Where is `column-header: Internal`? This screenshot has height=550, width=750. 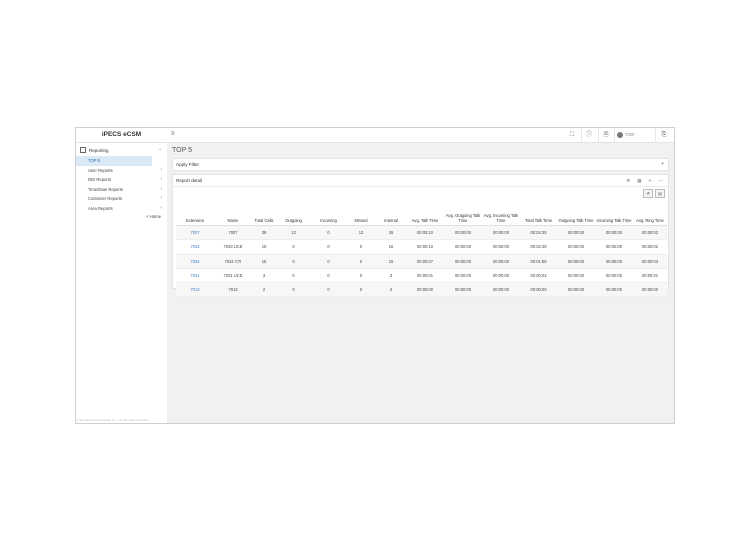
column-header: Internal is located at coordinates (391, 213).